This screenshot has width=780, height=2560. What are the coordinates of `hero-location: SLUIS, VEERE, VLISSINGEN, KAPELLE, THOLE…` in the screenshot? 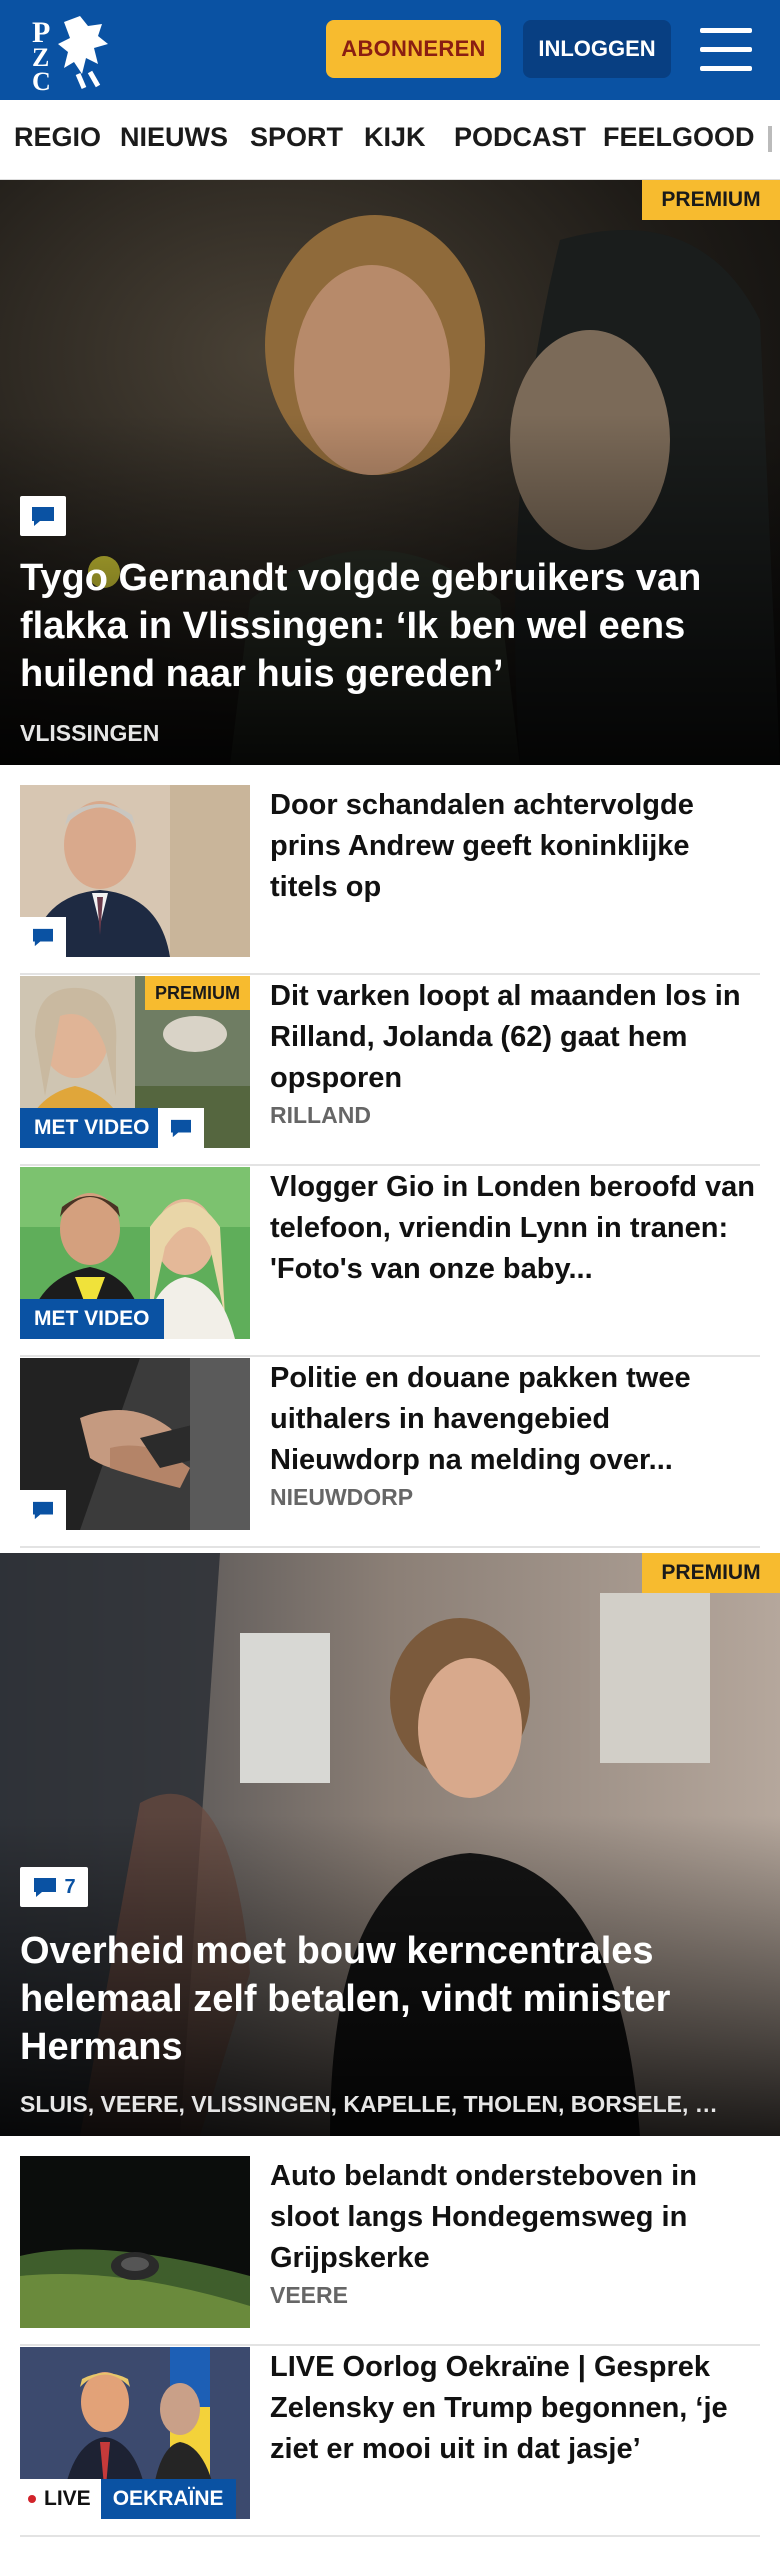 It's located at (369, 2104).